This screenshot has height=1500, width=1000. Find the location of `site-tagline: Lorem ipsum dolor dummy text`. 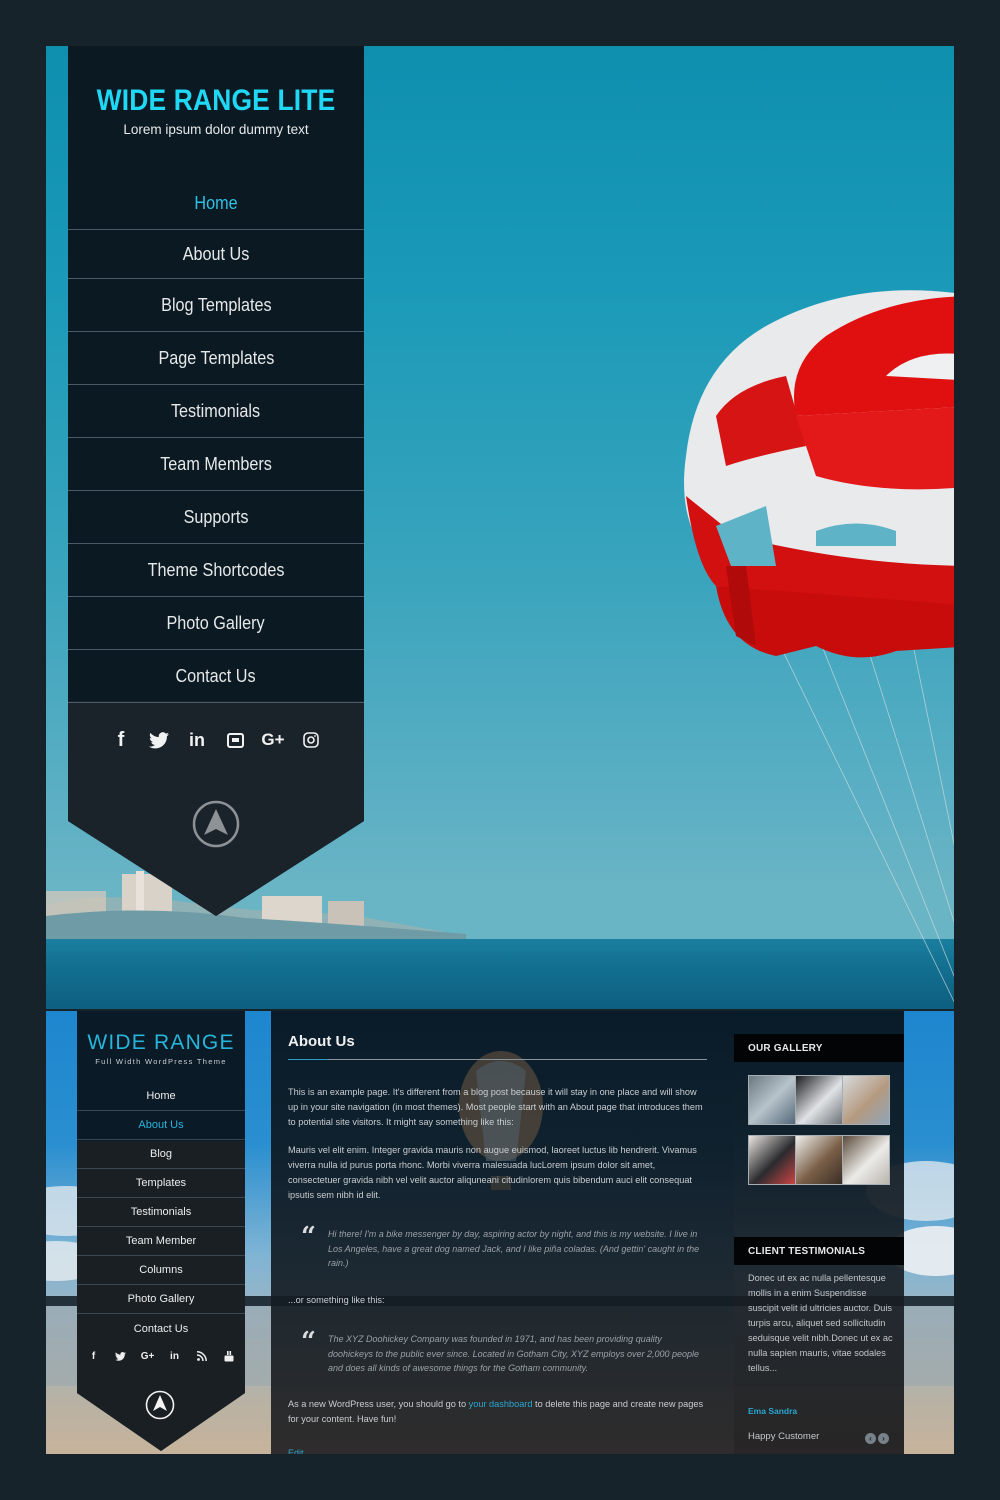

site-tagline: Lorem ipsum dolor dummy text is located at coordinates (216, 129).